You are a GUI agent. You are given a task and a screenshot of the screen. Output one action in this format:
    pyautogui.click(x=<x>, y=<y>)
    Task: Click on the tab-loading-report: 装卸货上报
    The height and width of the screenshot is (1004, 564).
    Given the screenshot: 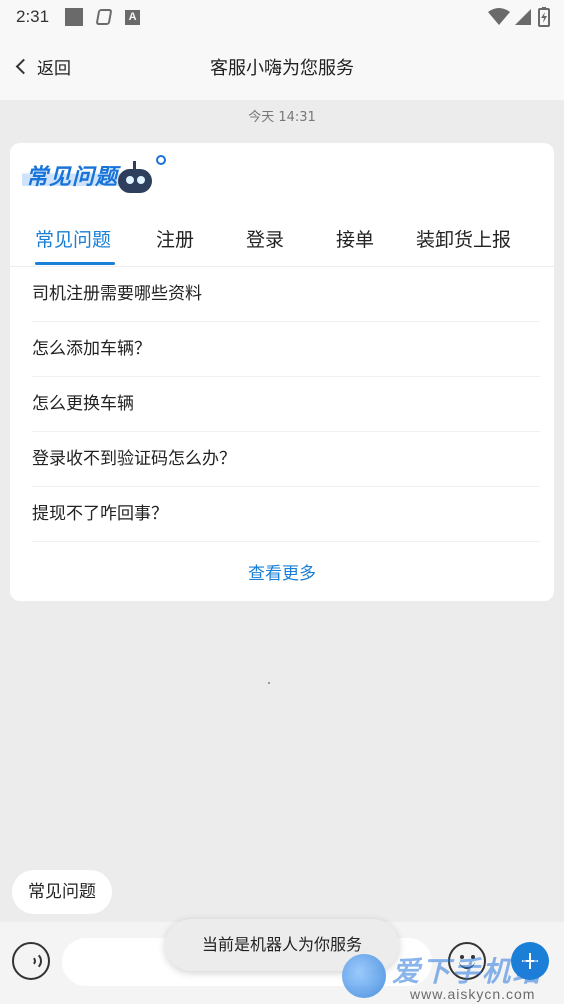 What is the action you would take?
    pyautogui.click(x=463, y=238)
    